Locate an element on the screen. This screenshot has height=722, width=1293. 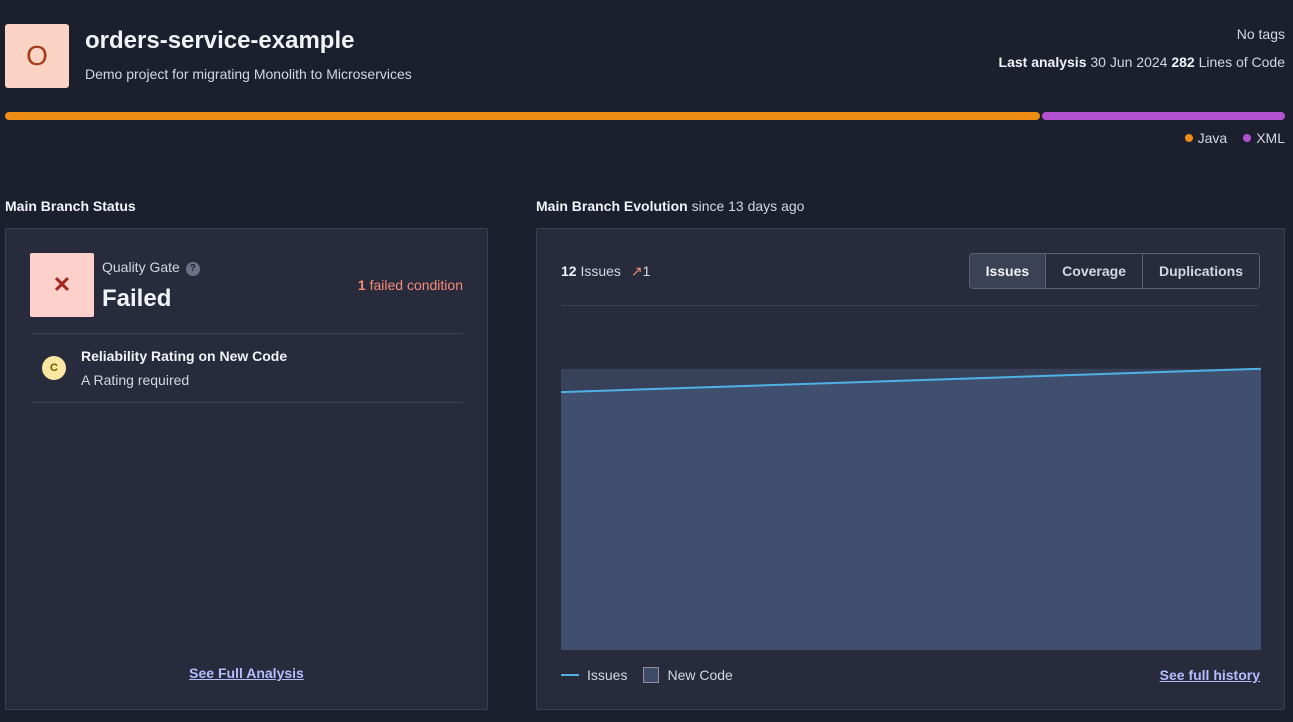
language-legend: Java XML is located at coordinates (1234, 138).